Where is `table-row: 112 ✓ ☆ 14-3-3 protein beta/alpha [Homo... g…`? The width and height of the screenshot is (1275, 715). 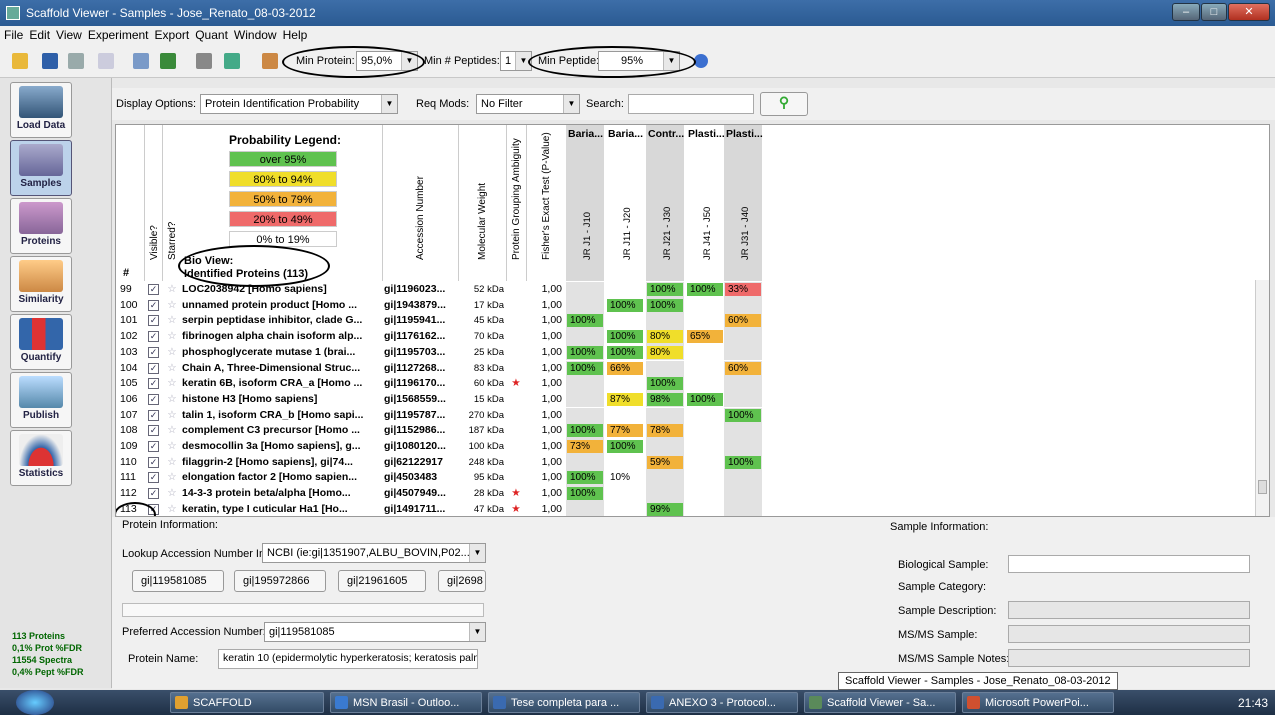 table-row: 112 ✓ ☆ 14-3-3 protein beta/alpha [Homo... g… is located at coordinates (686, 494).